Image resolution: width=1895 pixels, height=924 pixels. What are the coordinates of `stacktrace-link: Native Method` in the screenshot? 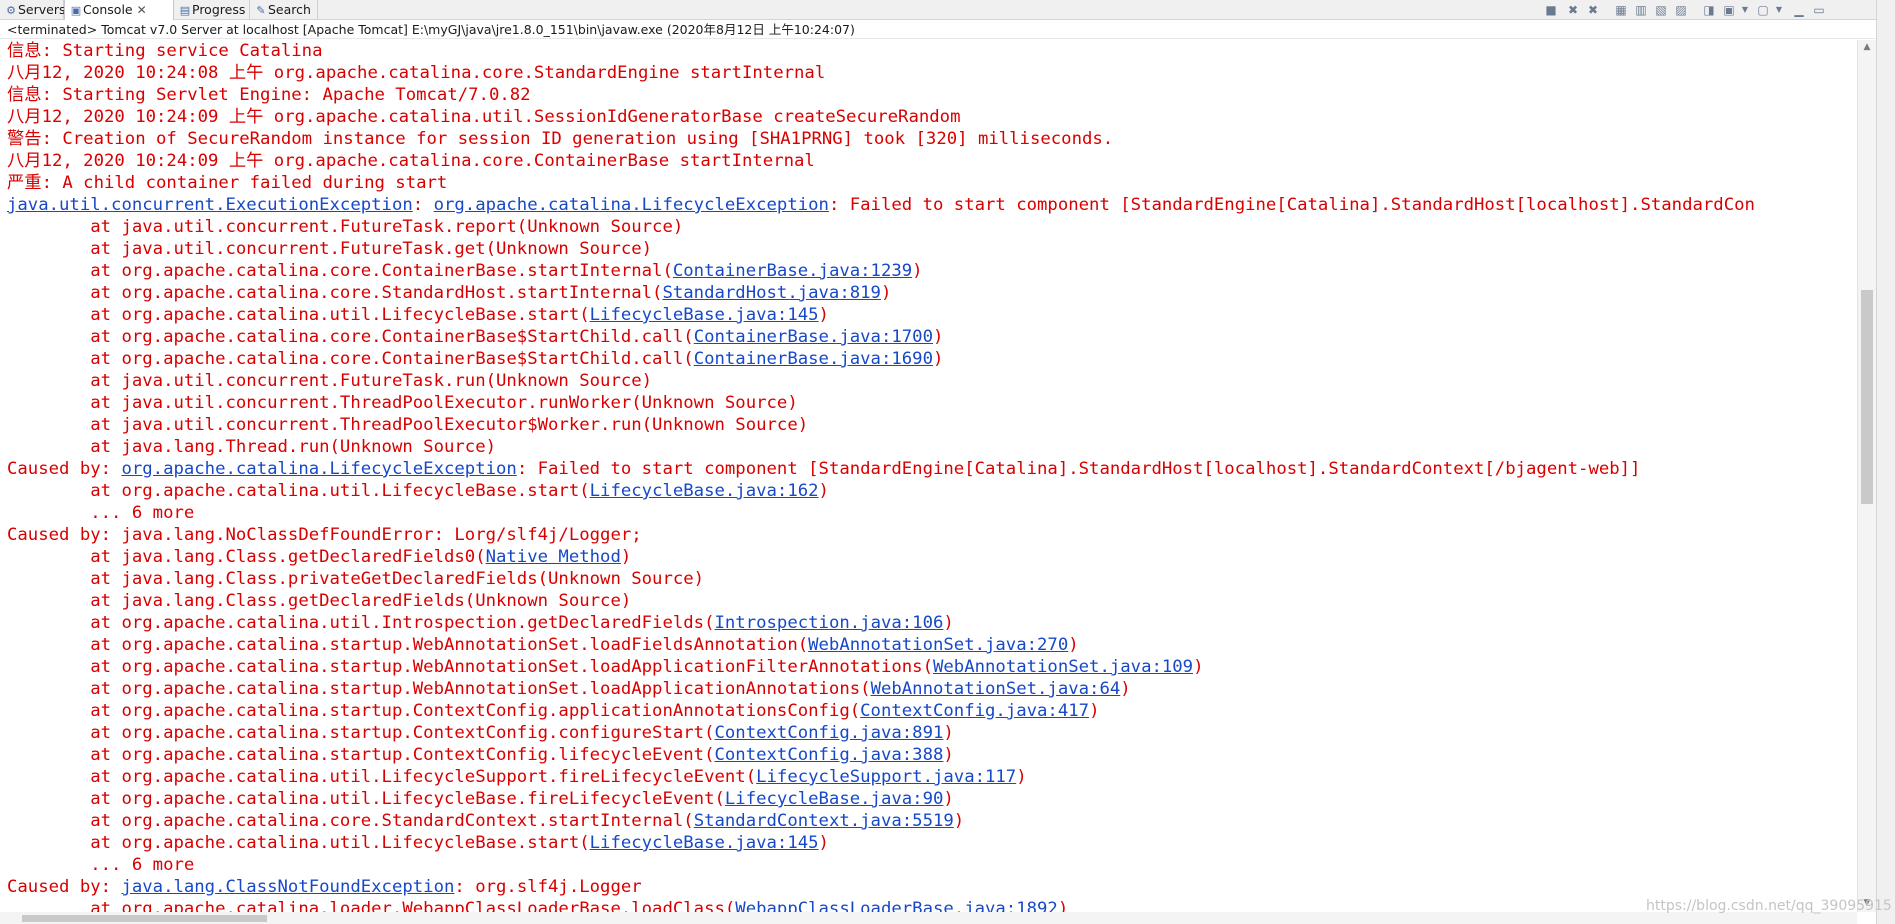 It's located at (553, 557).